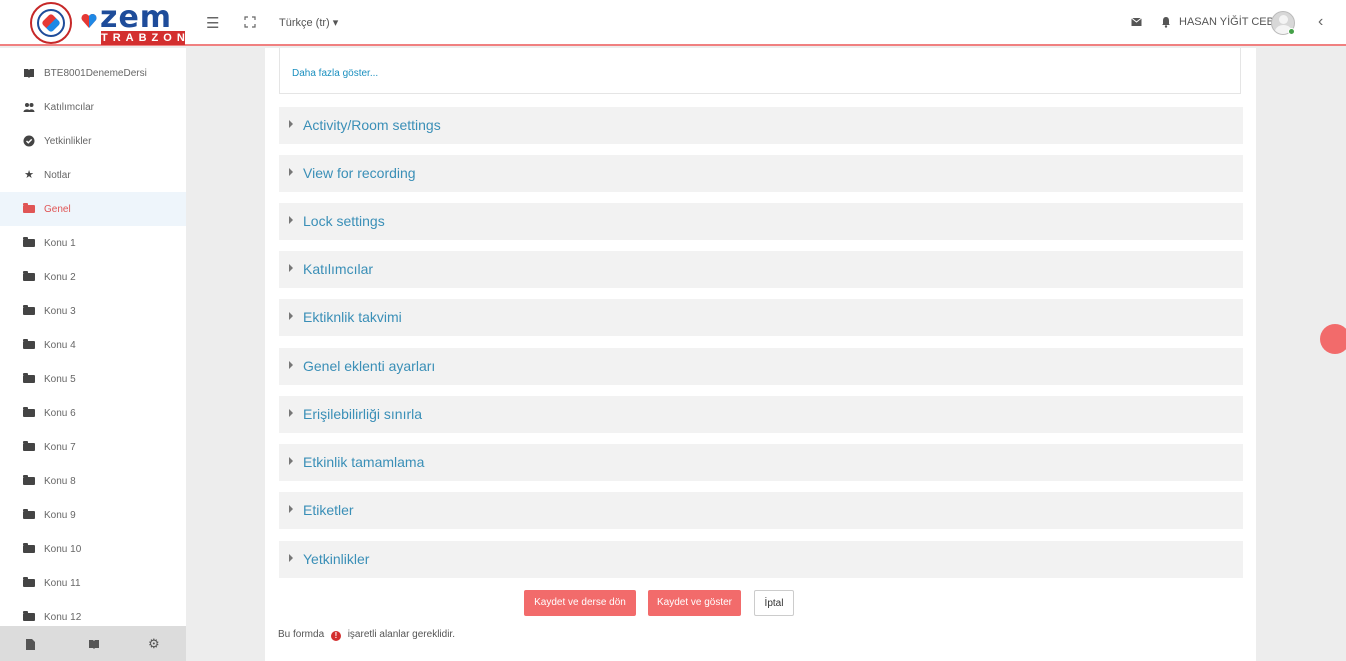 Image resolution: width=1346 pixels, height=661 pixels. Describe the element at coordinates (60, 277) in the screenshot. I see `sidebar-item-label: Konu 2` at that location.